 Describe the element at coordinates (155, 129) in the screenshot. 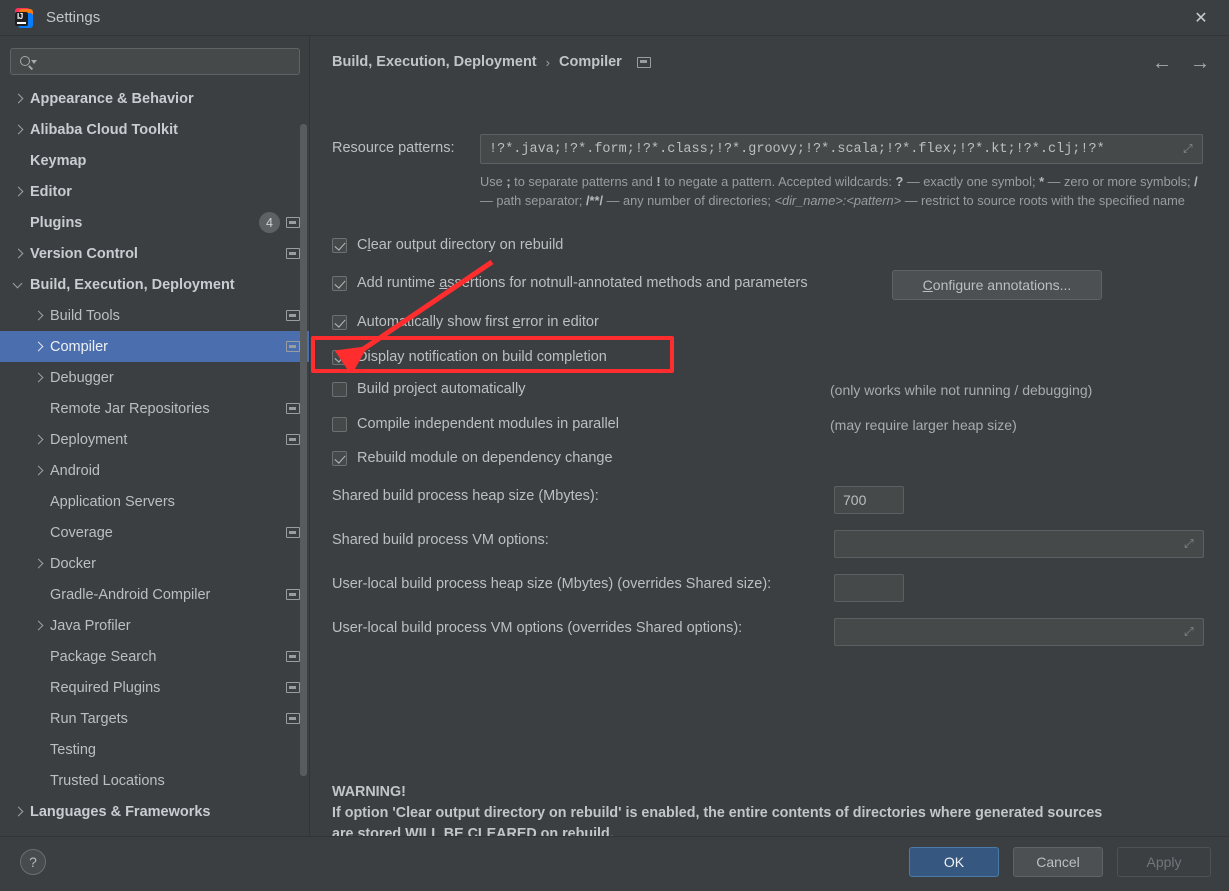

I see `sidebar-item-alibaba-cloud-toolkit: Alibaba Cloud Toolkit` at that location.